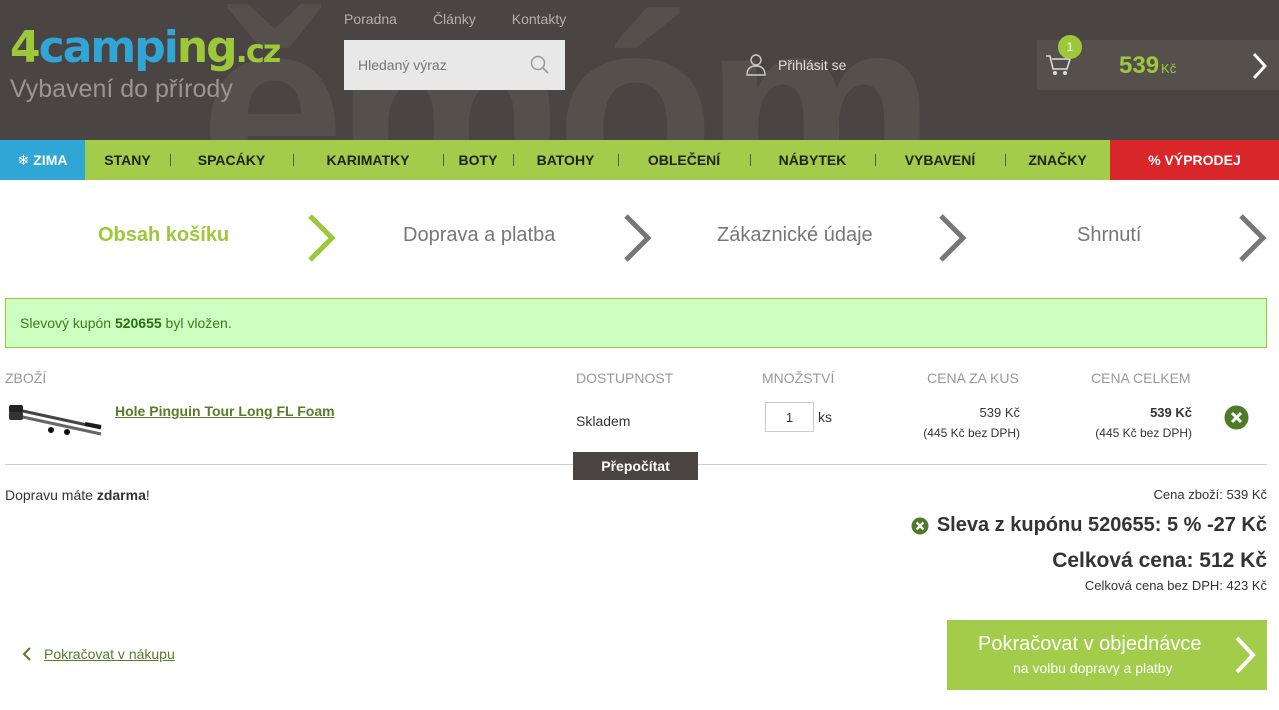  I want to click on user-icon, so click(756, 65).